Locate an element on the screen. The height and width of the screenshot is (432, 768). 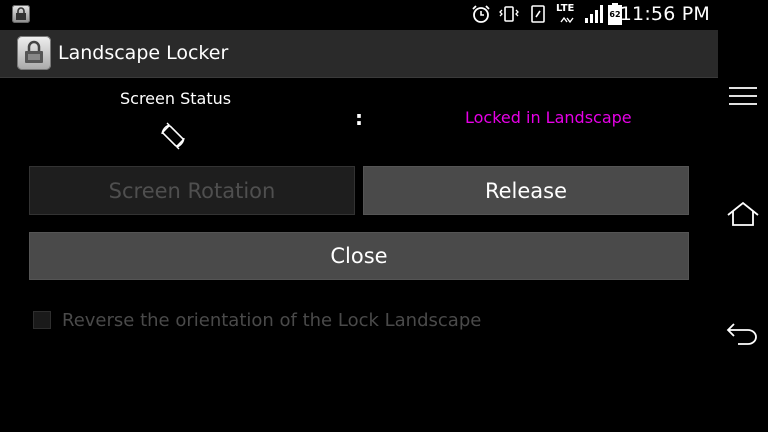
lte-icon: LTE is located at coordinates (567, 14).